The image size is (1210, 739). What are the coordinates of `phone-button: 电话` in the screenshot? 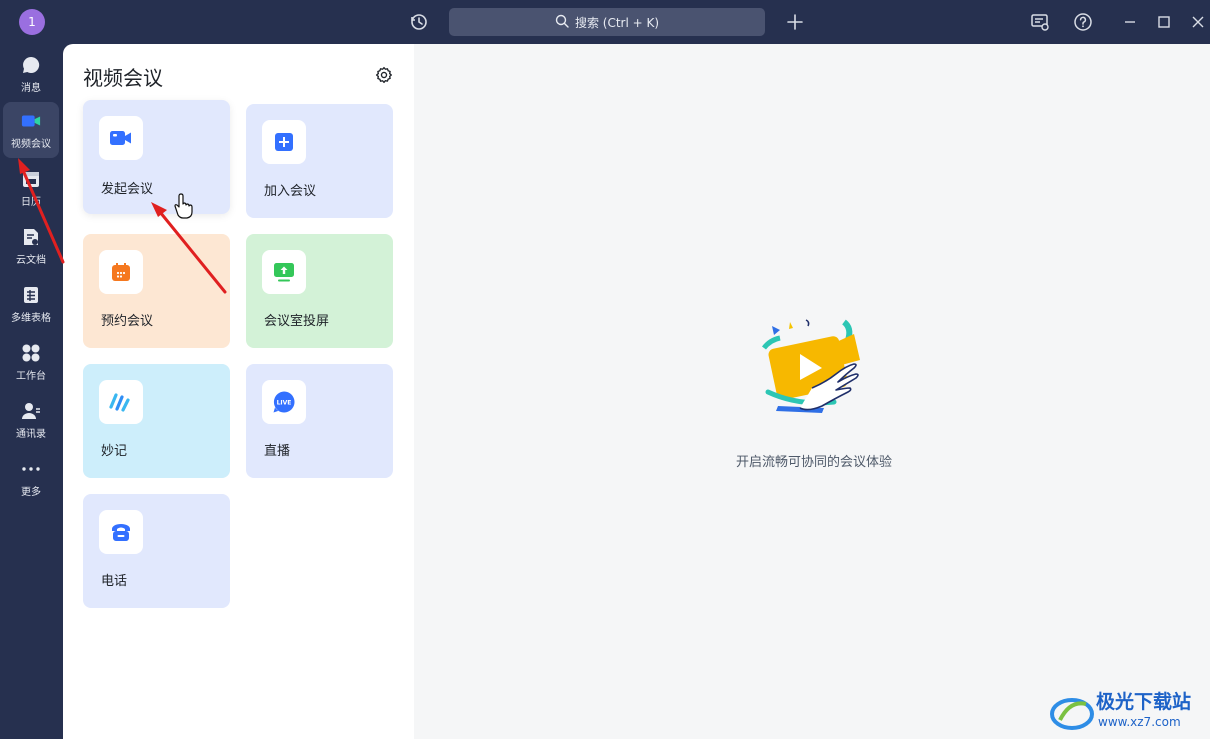 It's located at (156, 551).